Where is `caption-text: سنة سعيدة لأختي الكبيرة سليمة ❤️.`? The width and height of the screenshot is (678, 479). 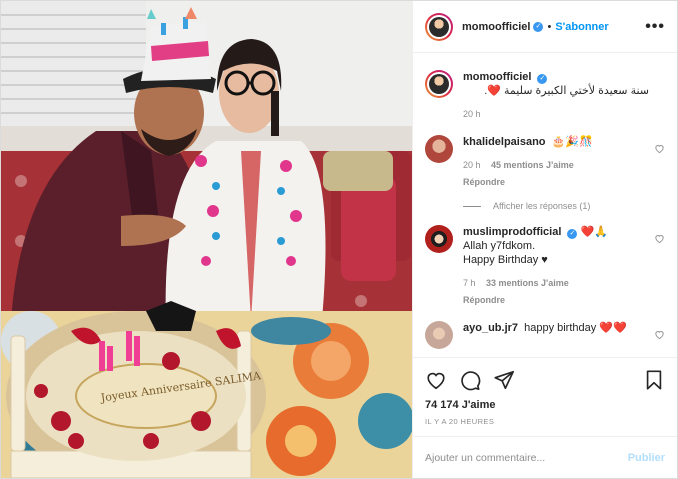
caption-text: سنة سعيدة لأختي الكبيرة سليمة ❤️. is located at coordinates (566, 91).